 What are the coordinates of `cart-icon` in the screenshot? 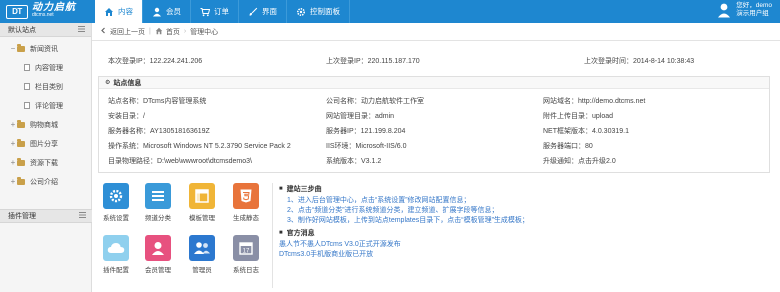 It's located at (205, 12).